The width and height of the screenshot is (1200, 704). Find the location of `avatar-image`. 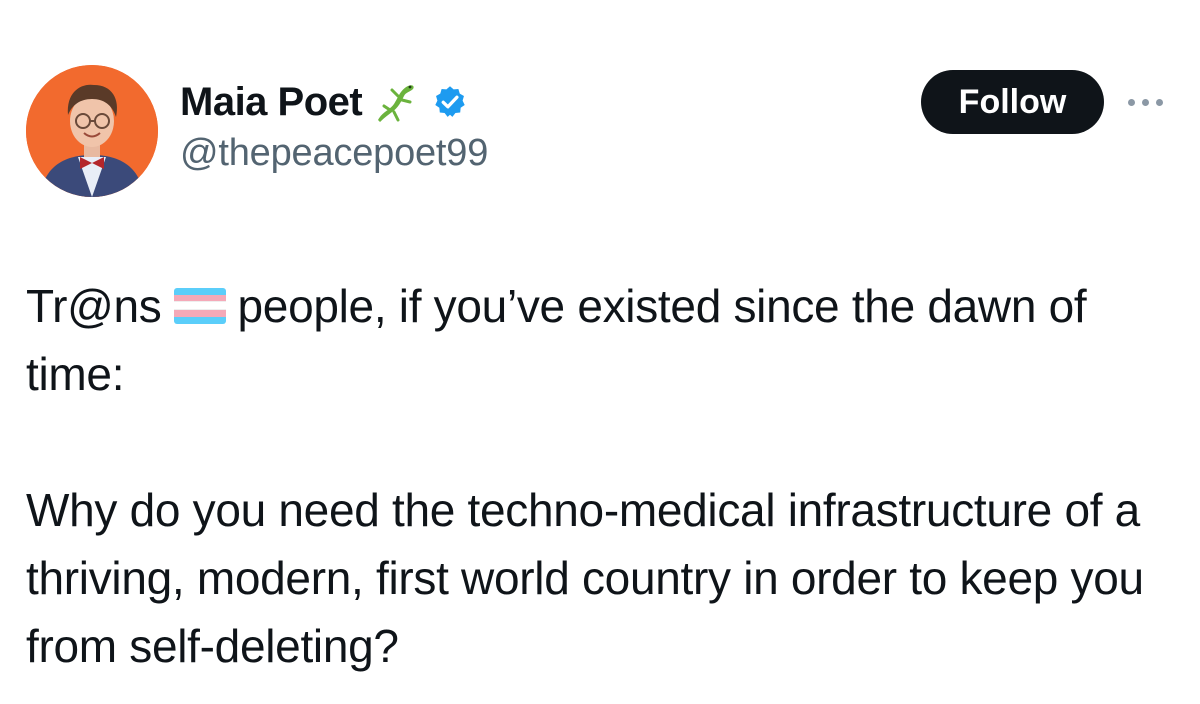

avatar-image is located at coordinates (92, 131).